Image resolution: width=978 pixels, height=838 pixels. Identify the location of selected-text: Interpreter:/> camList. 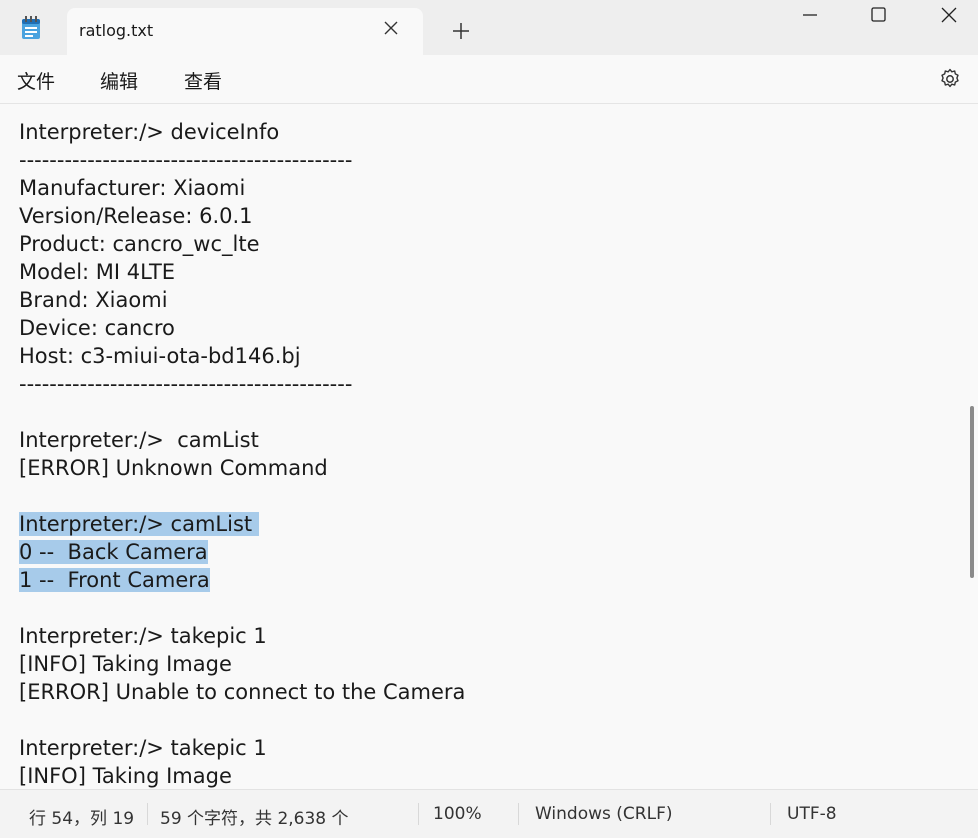
(139, 524).